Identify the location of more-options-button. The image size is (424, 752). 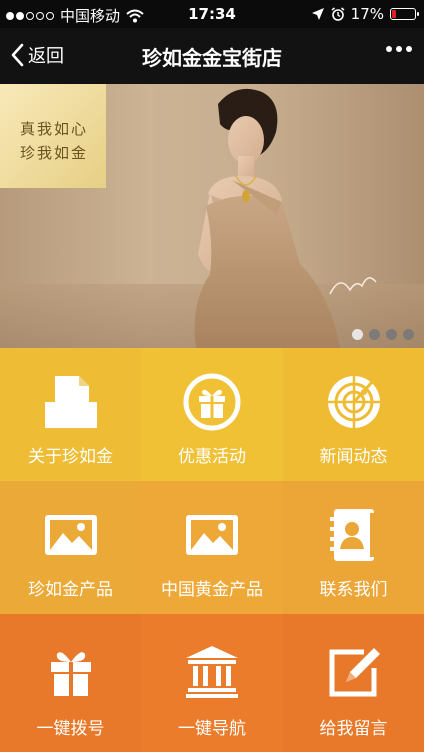
(399, 49).